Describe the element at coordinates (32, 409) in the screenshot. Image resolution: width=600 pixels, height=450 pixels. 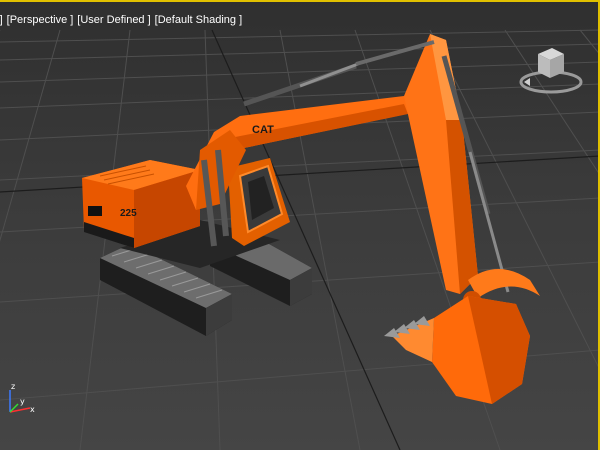
I see `axis-x-label: x` at that location.